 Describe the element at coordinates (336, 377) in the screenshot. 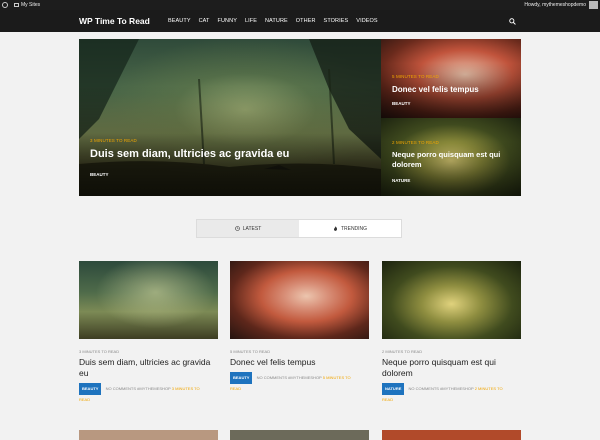

I see `read-time-meta: 5 MINUTES TO` at that location.